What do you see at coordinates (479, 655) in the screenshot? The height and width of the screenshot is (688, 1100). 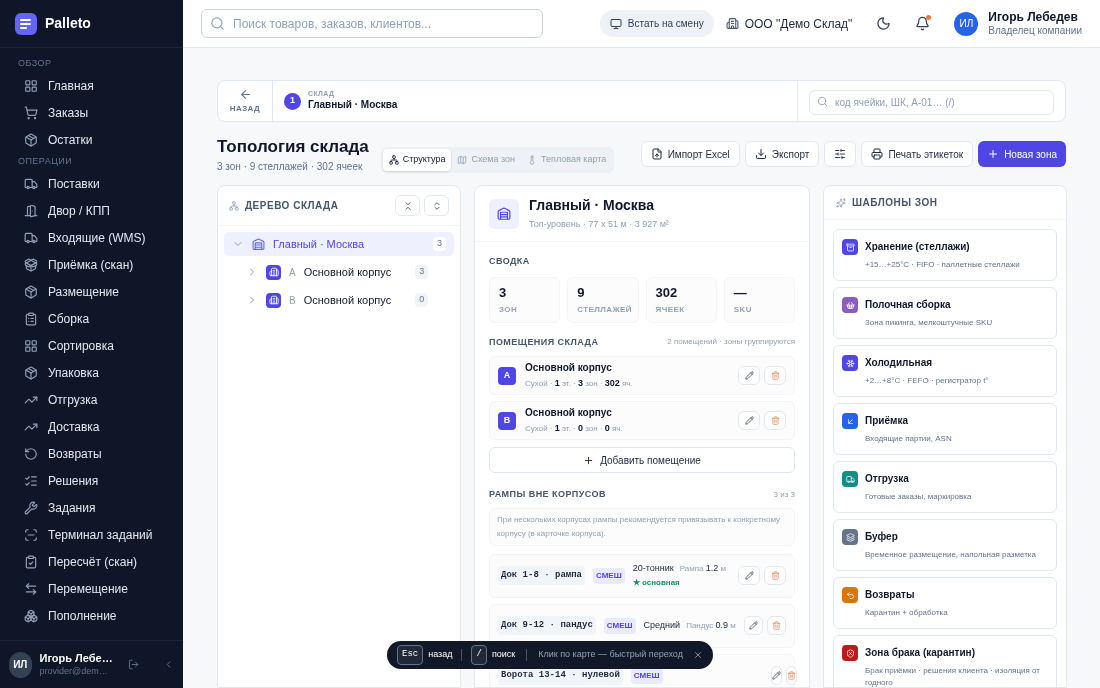 I see `key-cap: /` at bounding box center [479, 655].